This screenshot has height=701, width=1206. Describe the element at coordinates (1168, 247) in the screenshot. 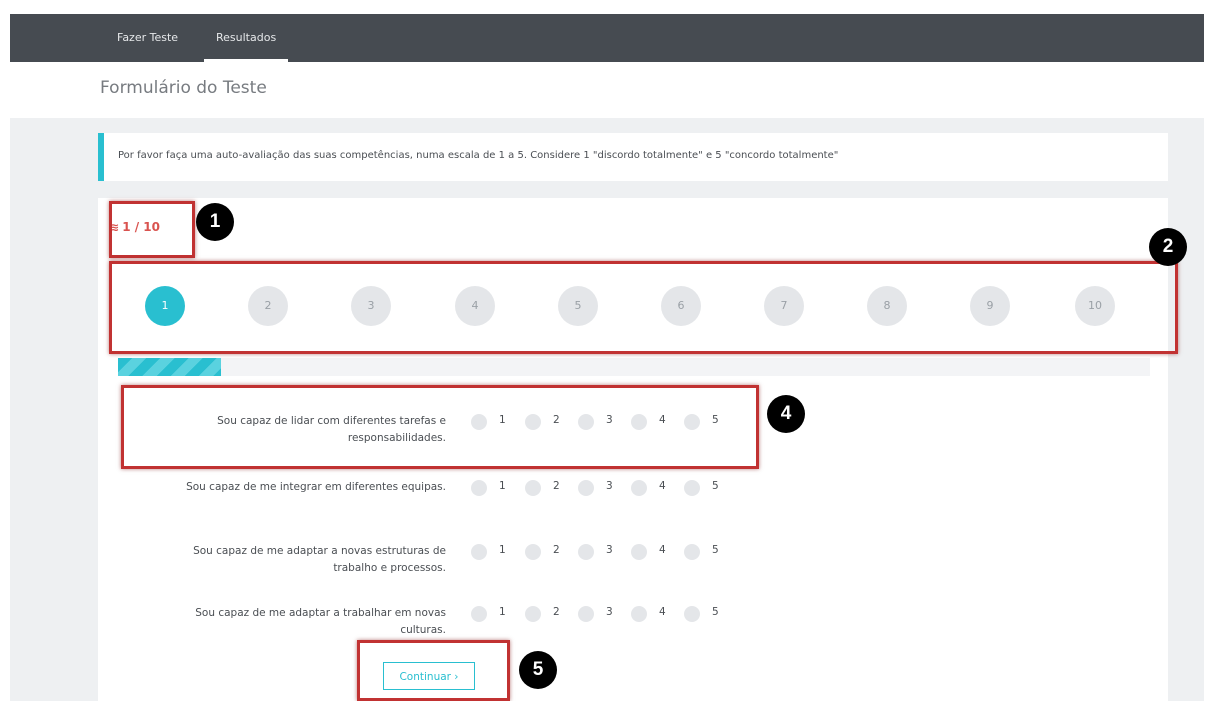

I see `annotation-marker-2: 2` at that location.